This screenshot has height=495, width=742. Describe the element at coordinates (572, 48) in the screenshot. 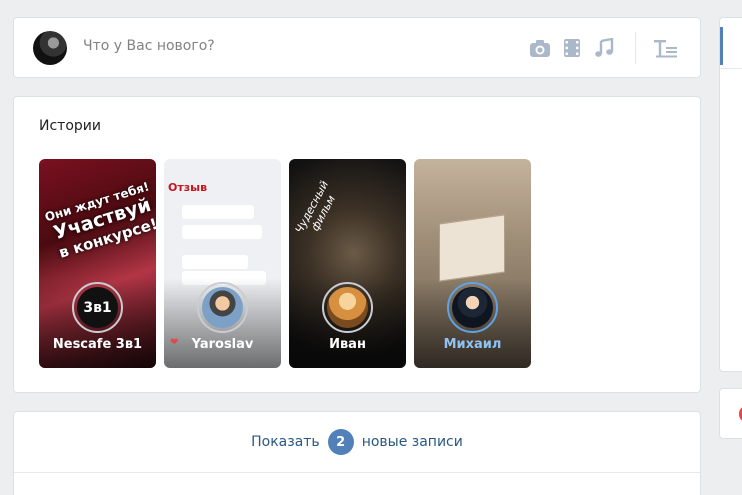

I see `video-icon` at that location.